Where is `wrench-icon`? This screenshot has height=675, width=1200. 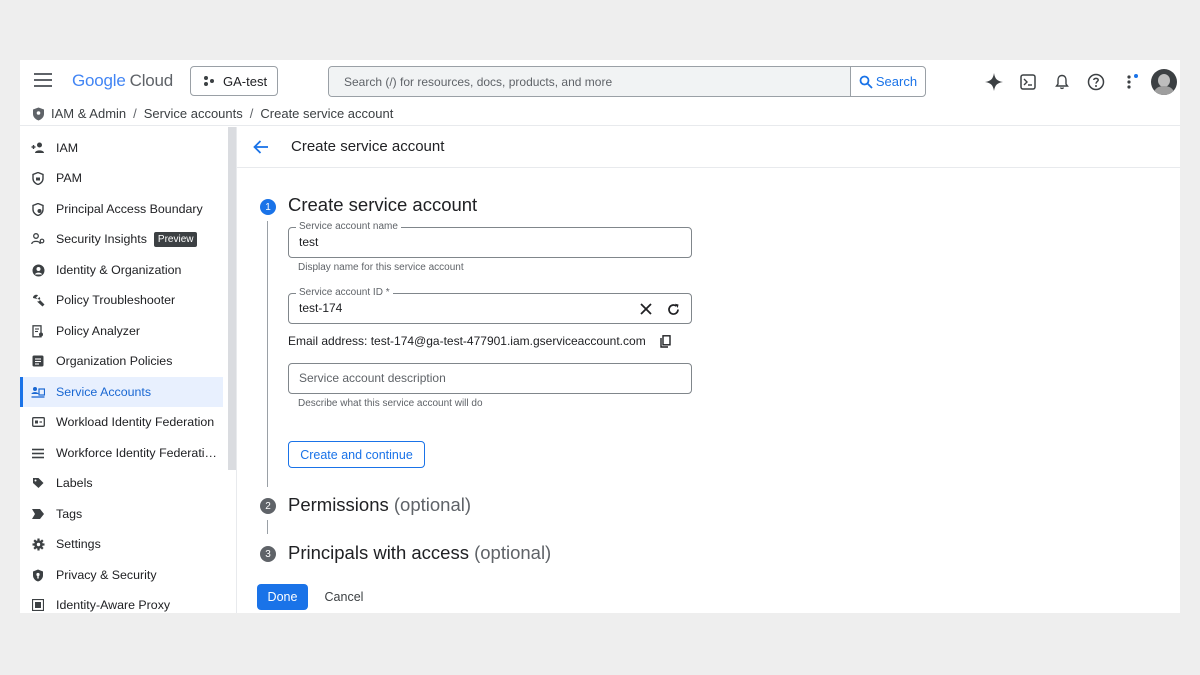 wrench-icon is located at coordinates (38, 300).